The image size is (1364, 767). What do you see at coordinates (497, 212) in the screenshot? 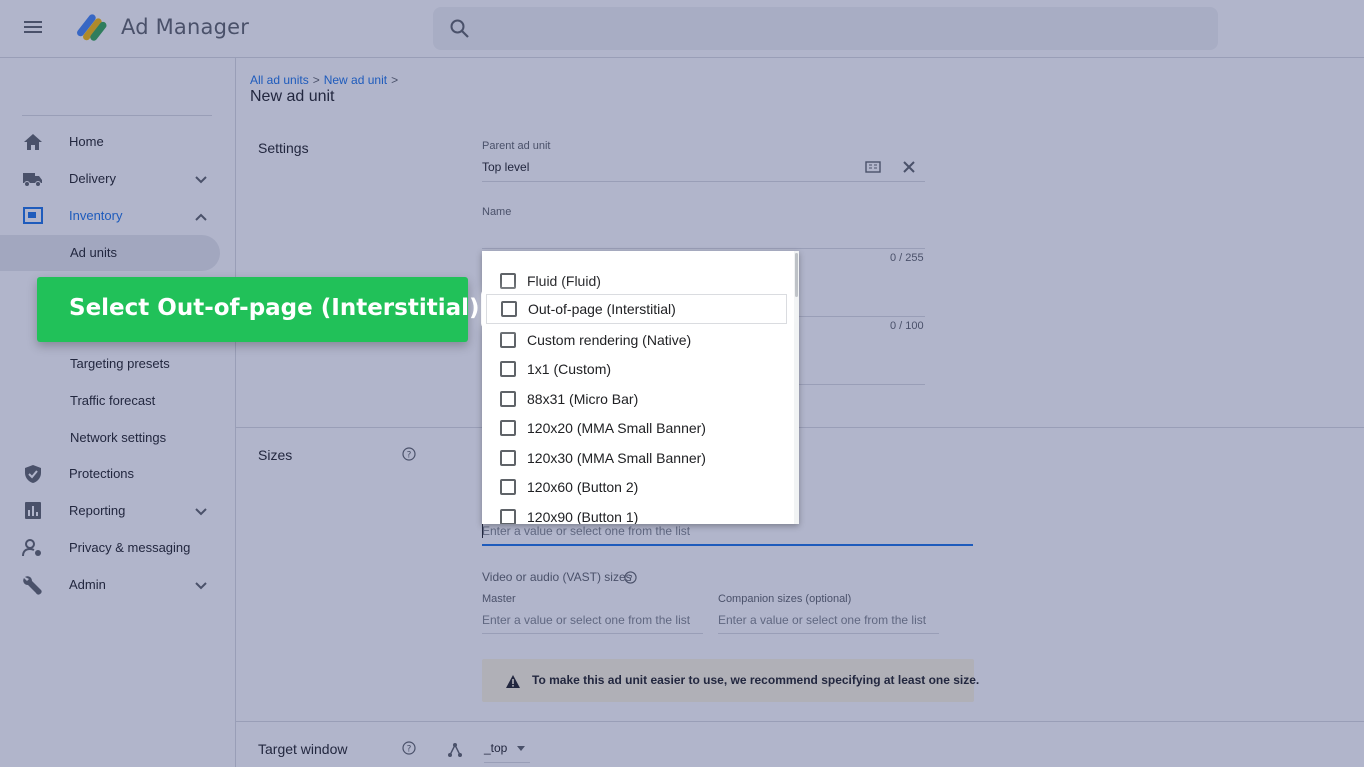
I see `name-label: Name` at bounding box center [497, 212].